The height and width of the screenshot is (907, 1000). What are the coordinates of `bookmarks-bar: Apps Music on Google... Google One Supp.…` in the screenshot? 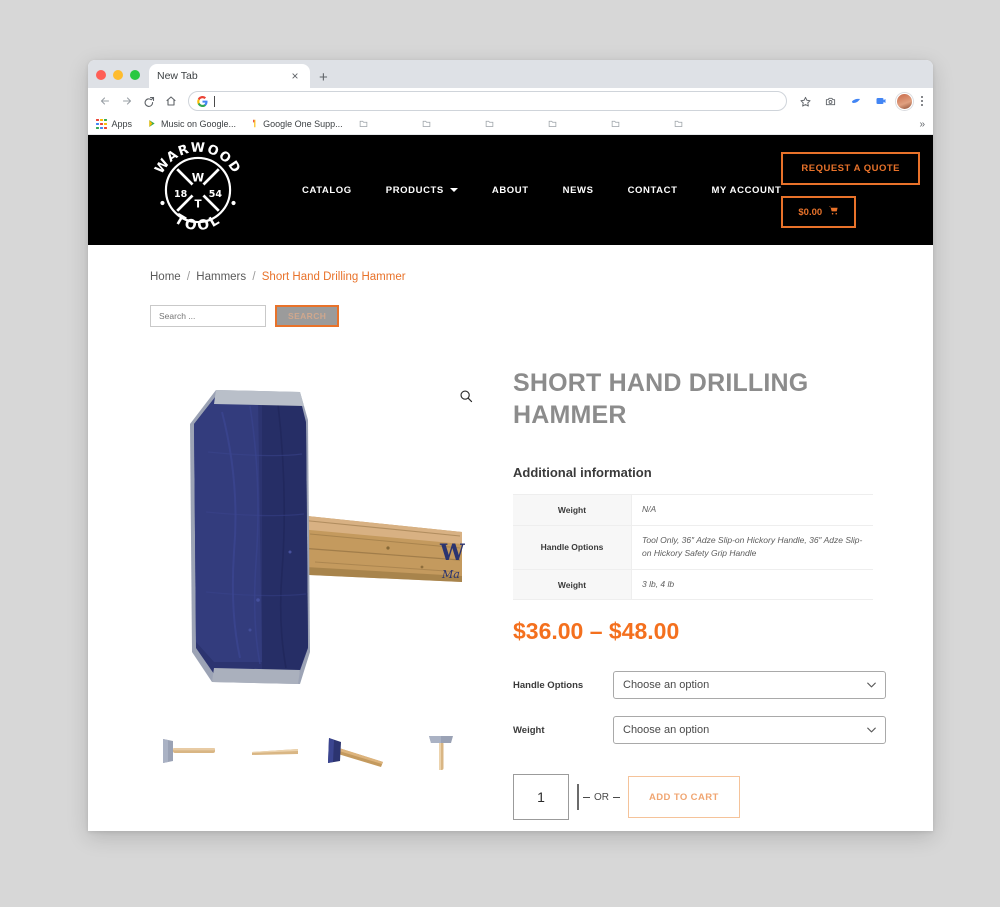 It's located at (510, 124).